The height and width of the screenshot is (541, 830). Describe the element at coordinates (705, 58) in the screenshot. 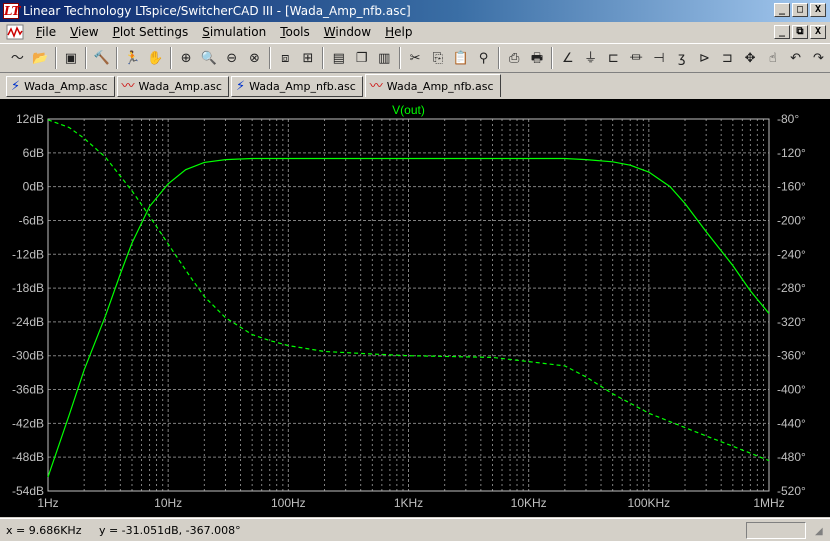

I see `diode-icon: ⊳` at that location.